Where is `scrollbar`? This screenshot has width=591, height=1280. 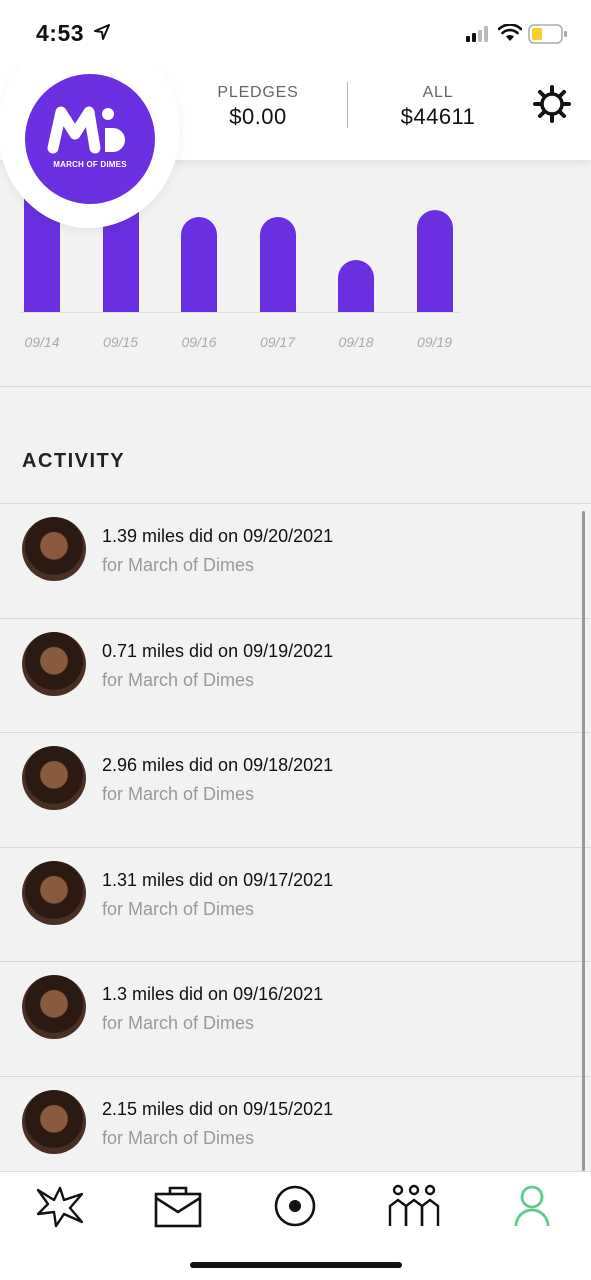 scrollbar is located at coordinates (583, 841).